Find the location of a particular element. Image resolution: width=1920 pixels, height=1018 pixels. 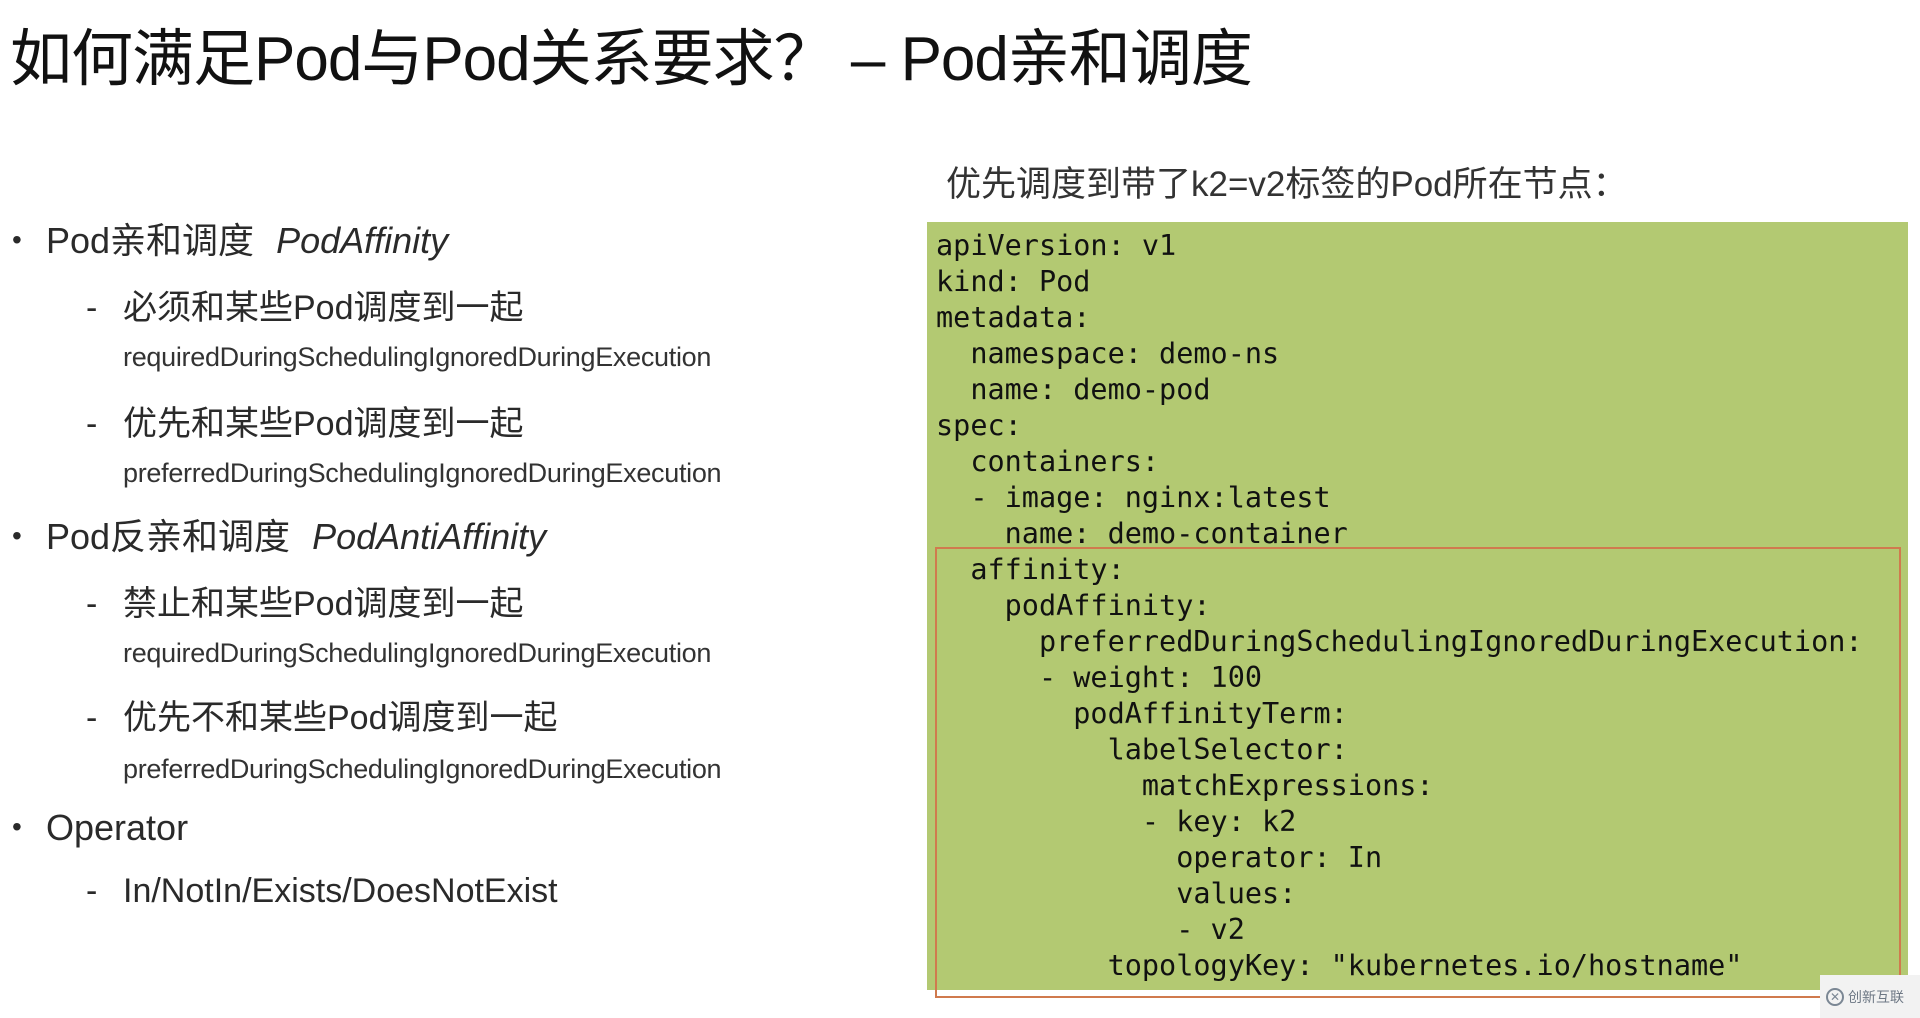

yaml-line: namespace: demo-ns is located at coordinates (1108, 353).